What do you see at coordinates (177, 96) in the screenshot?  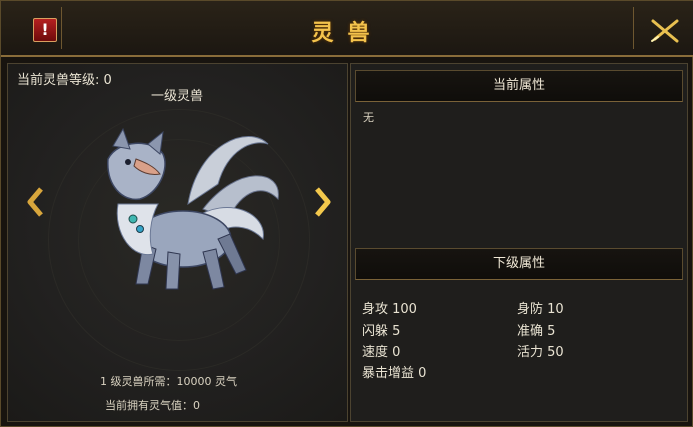 I see `beast-name: 一级灵兽` at bounding box center [177, 96].